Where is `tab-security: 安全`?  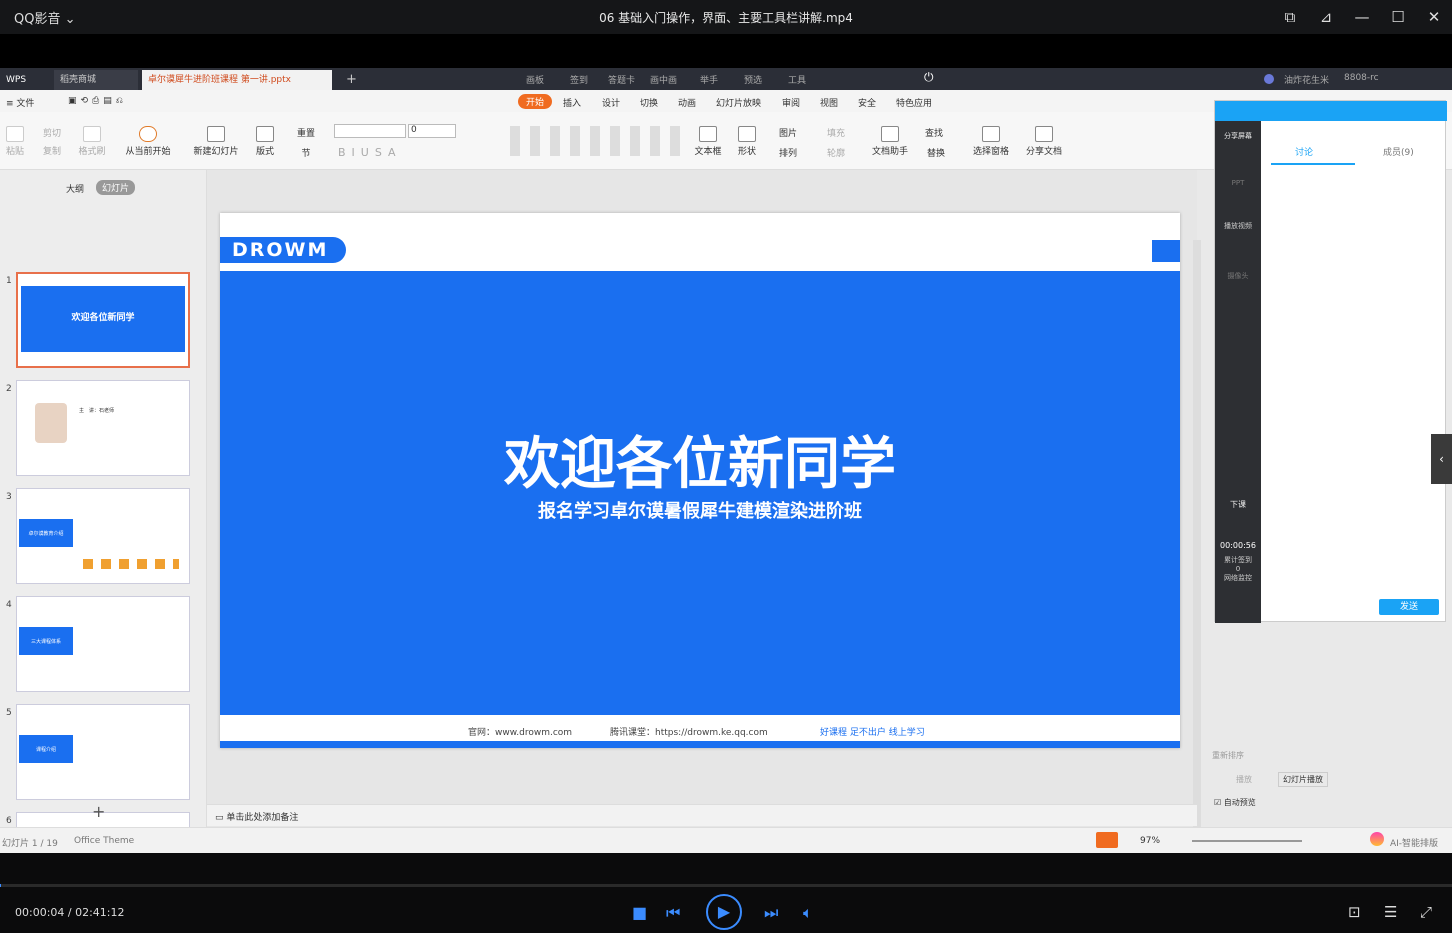
tab-security: 安全 is located at coordinates (867, 102).